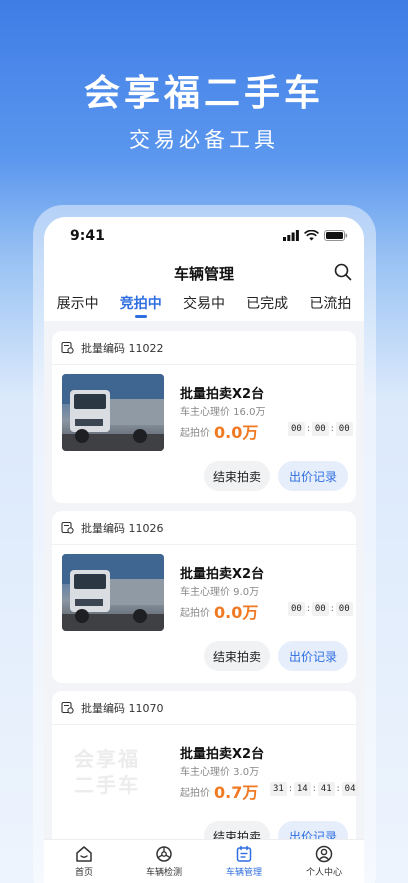  I want to click on status-bar: 9:41, so click(204, 237).